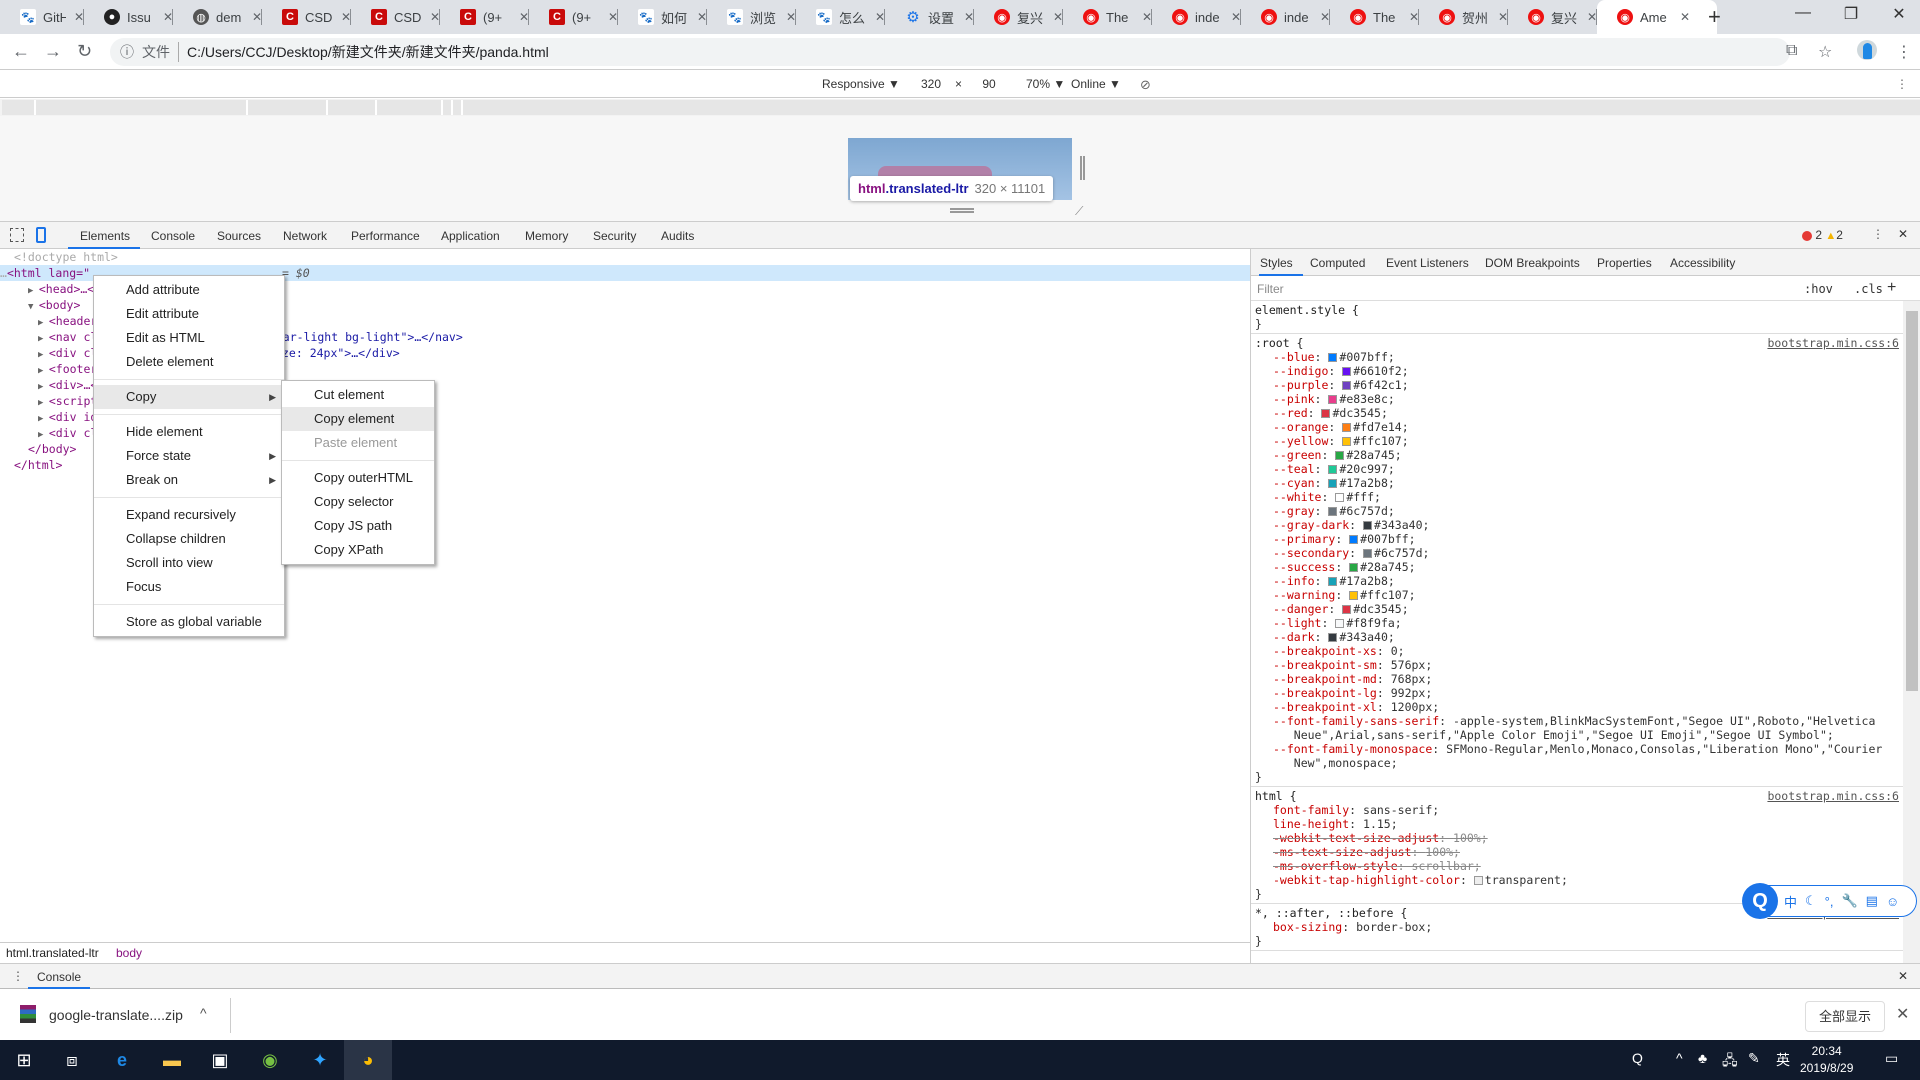  What do you see at coordinates (1657, 17) in the screenshot?
I see `browser-tab: ◉ Ame ✕` at bounding box center [1657, 17].